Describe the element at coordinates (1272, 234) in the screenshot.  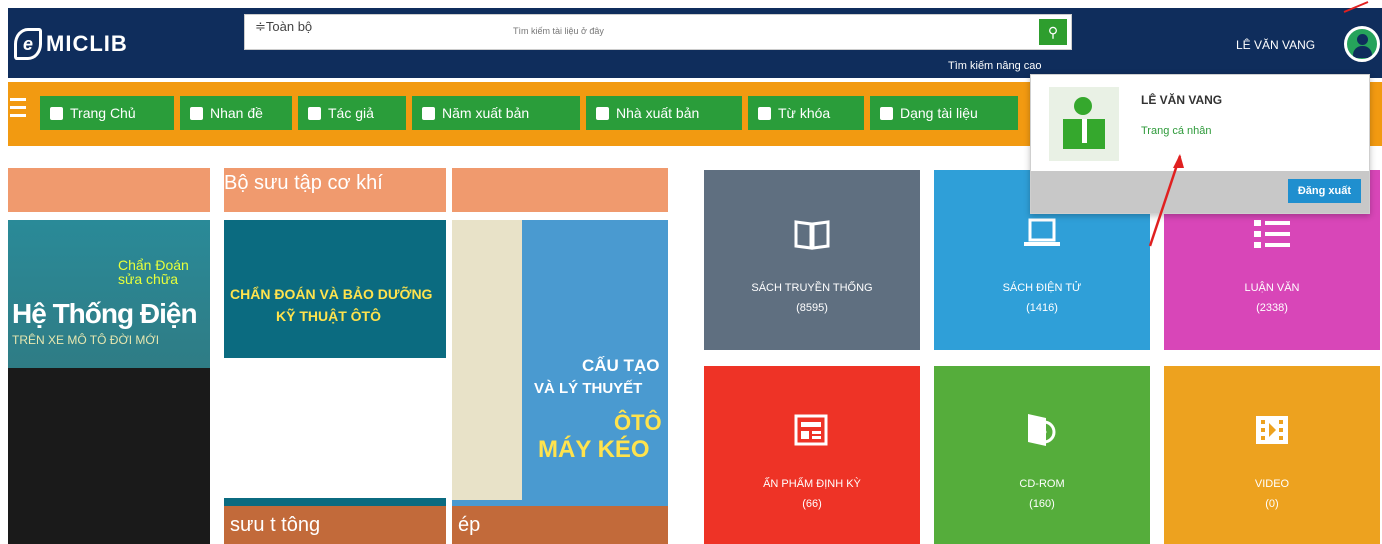
I see `list-icon` at that location.